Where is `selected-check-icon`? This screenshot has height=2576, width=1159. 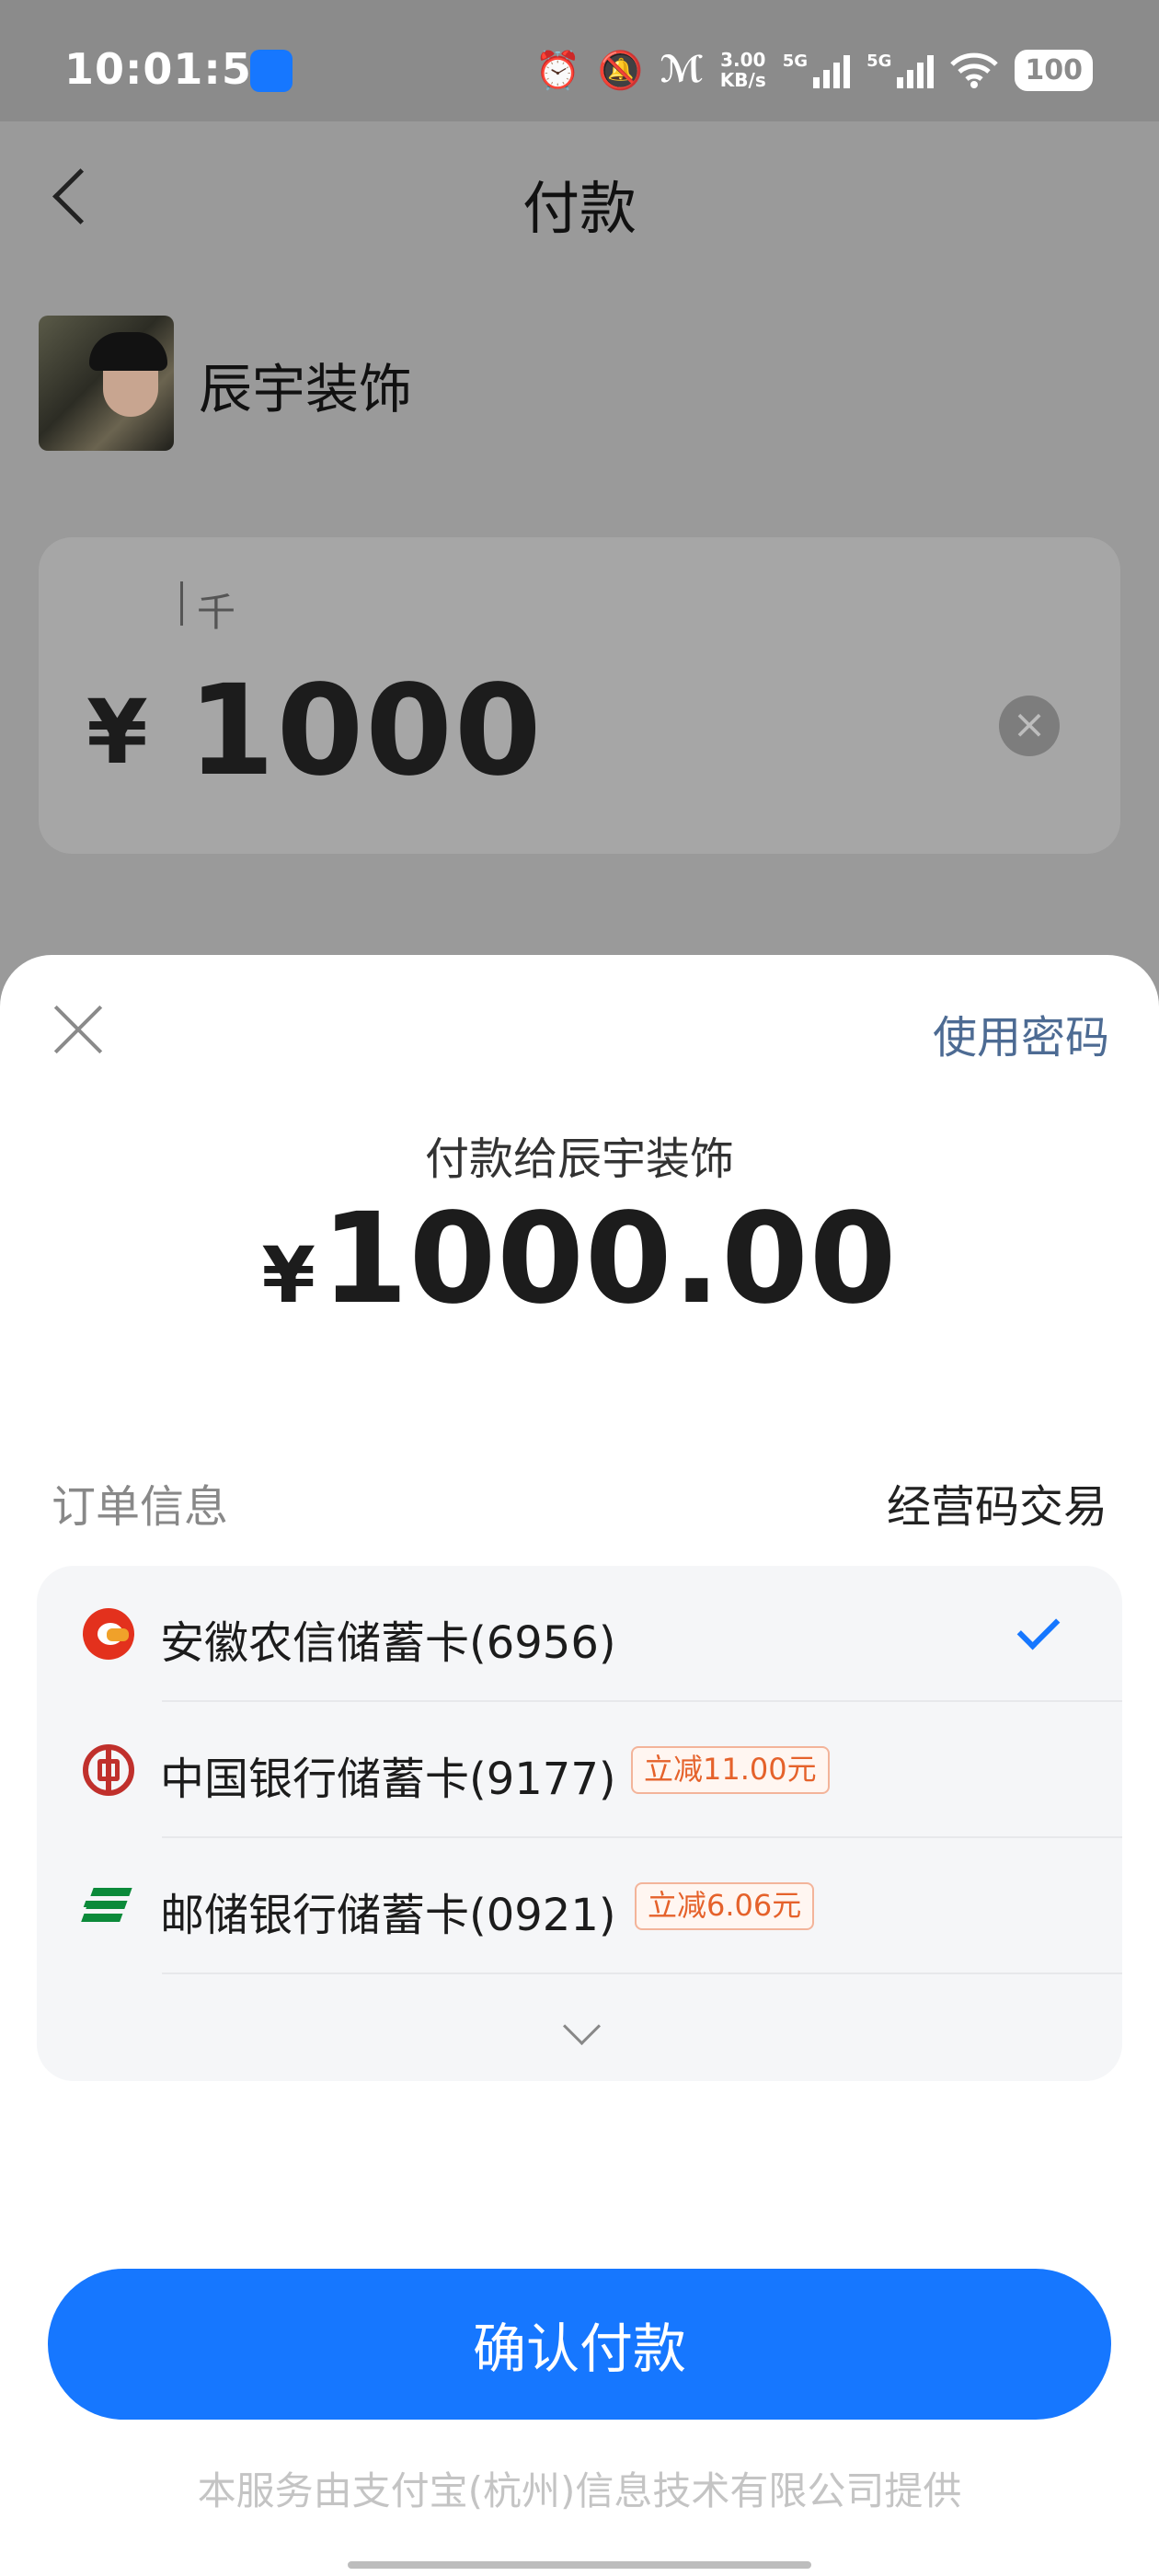
selected-check-icon is located at coordinates (1038, 1628).